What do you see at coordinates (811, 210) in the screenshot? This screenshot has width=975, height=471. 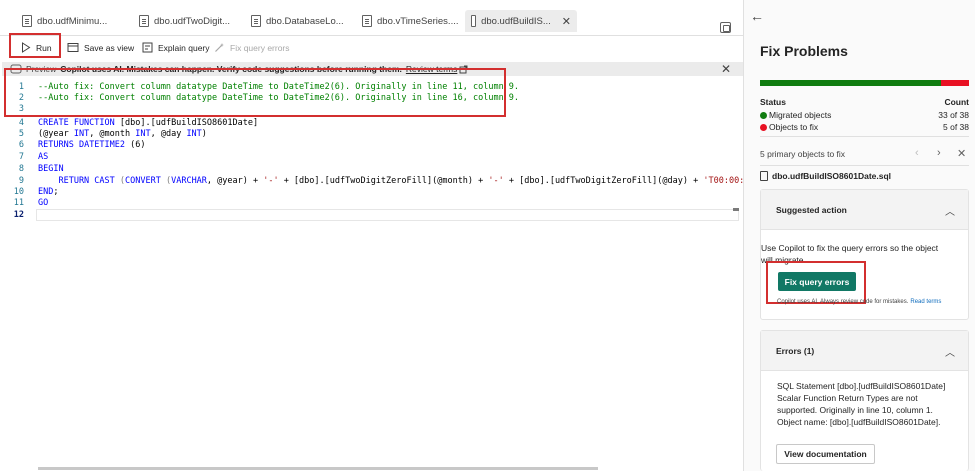 I see `suggested-action-title: Suggested action` at bounding box center [811, 210].